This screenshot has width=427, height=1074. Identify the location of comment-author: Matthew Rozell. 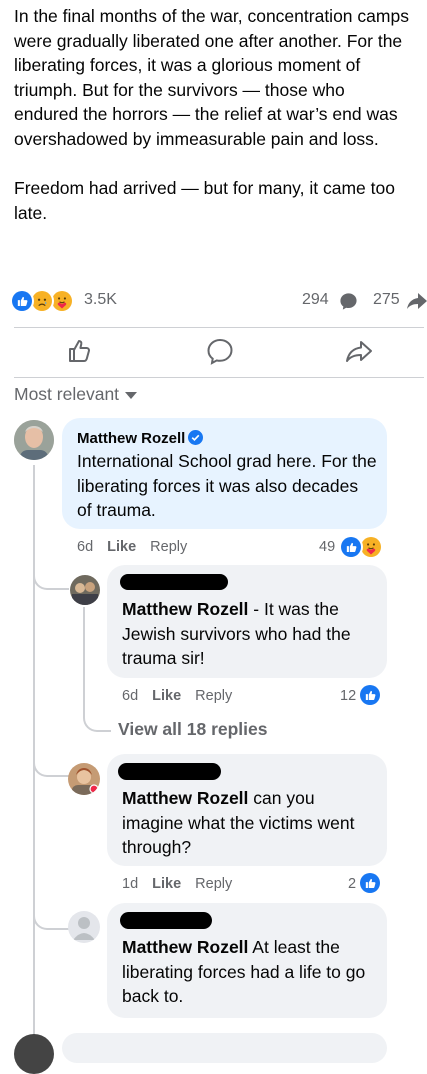
(140, 438).